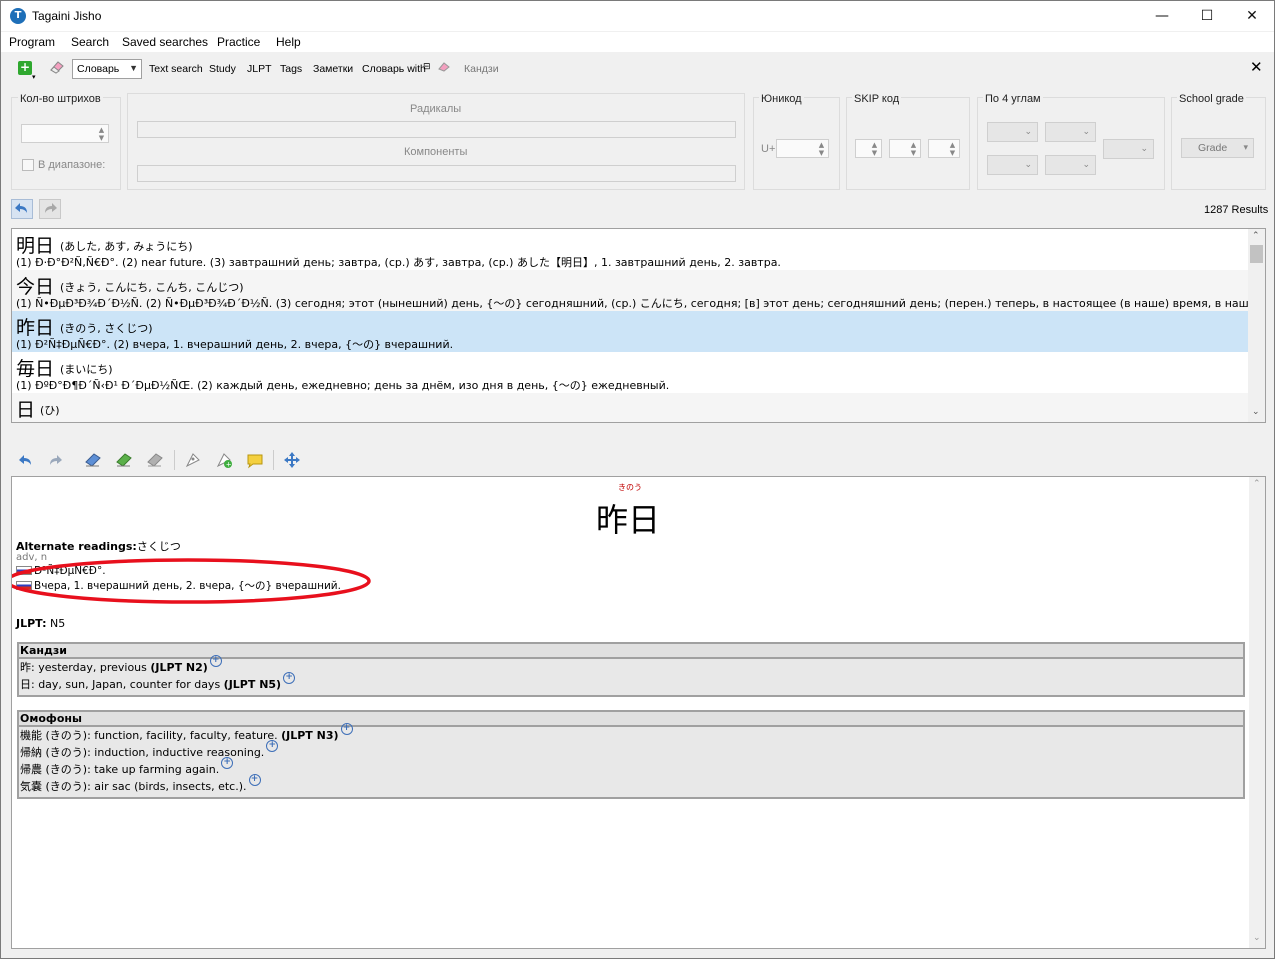 This screenshot has width=1275, height=959. Describe the element at coordinates (436, 129) in the screenshot. I see `radicals-input` at that location.